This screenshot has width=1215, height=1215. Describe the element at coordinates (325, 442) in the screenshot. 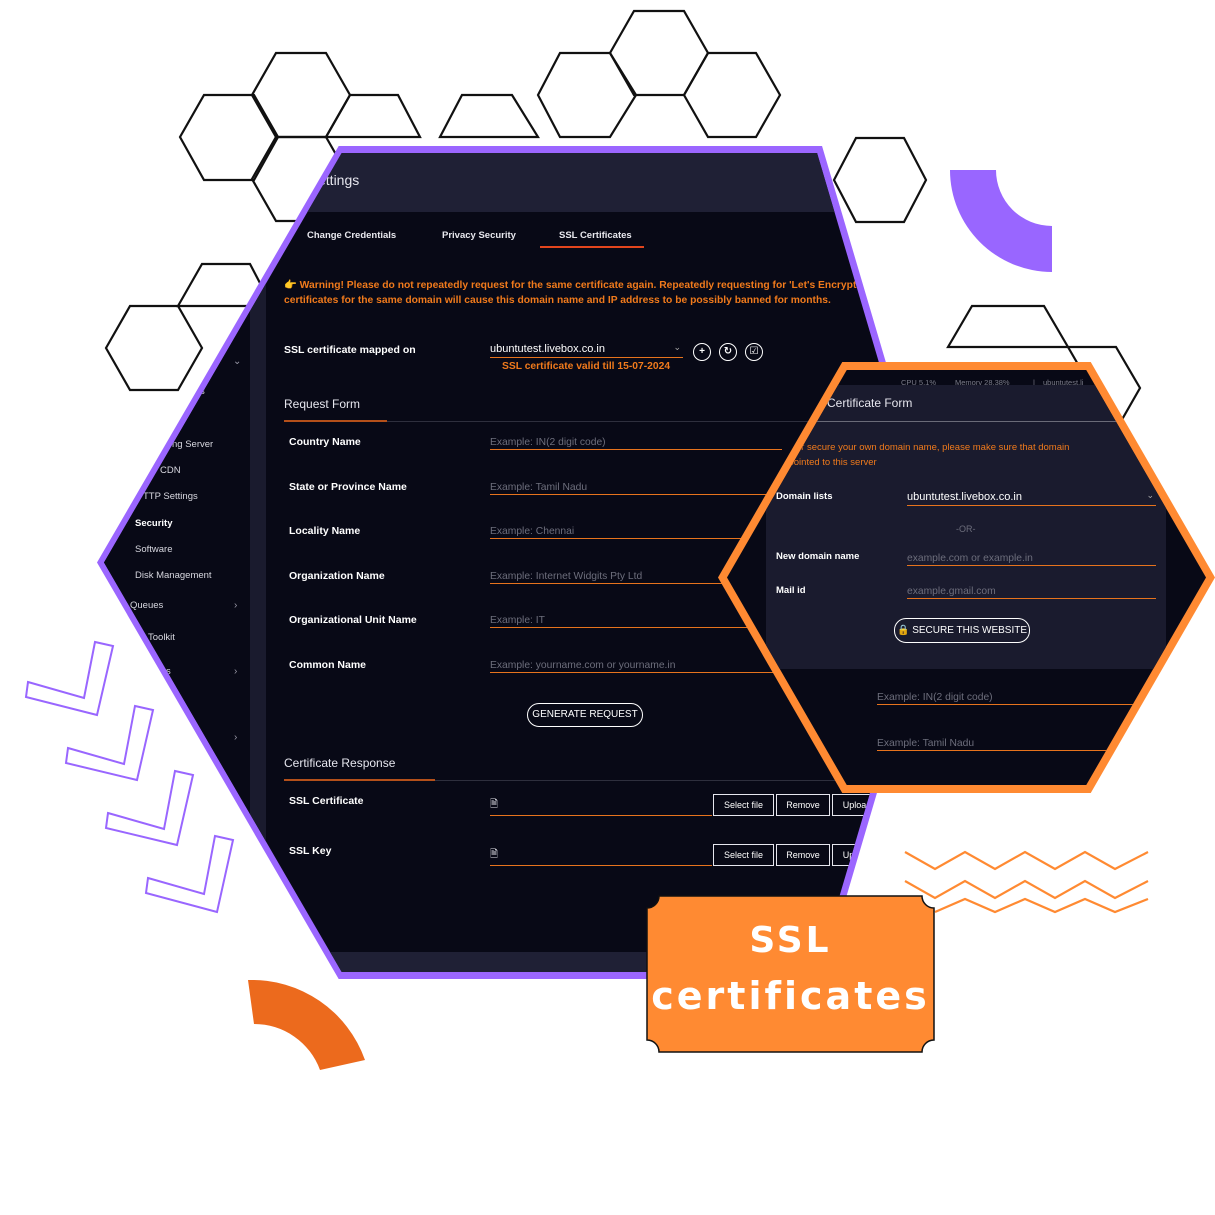

I see `country-name-label: Country Name` at that location.